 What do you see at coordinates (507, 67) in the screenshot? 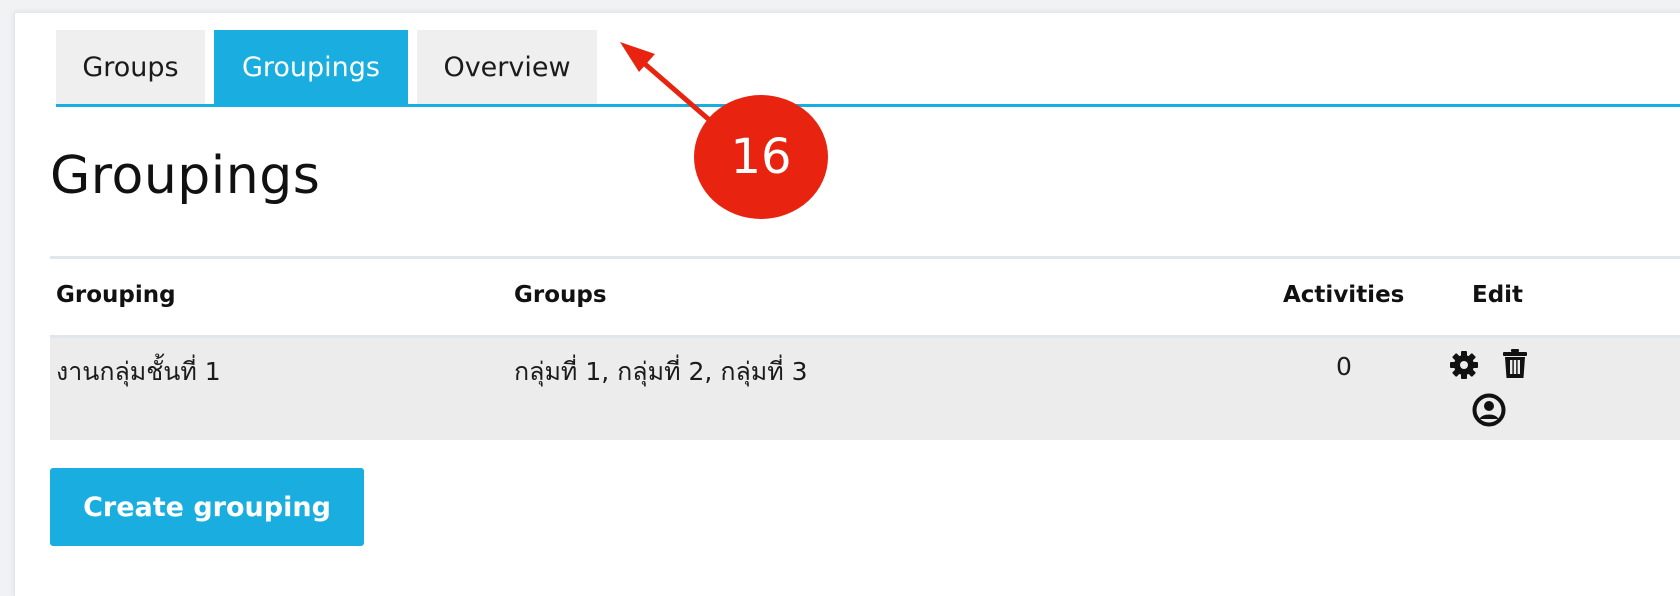
I see `tab-overview: Overview` at bounding box center [507, 67].